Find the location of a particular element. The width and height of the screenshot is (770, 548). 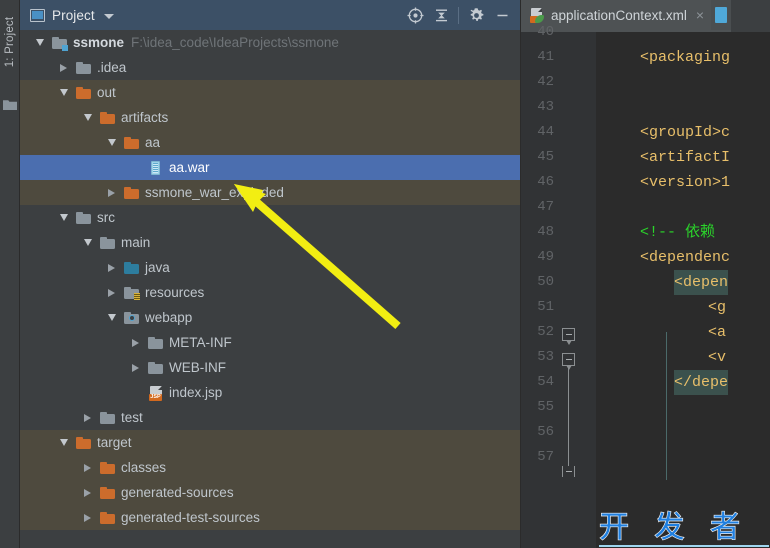

tree-row-label: generated-test-sources is located at coordinates (190, 517).